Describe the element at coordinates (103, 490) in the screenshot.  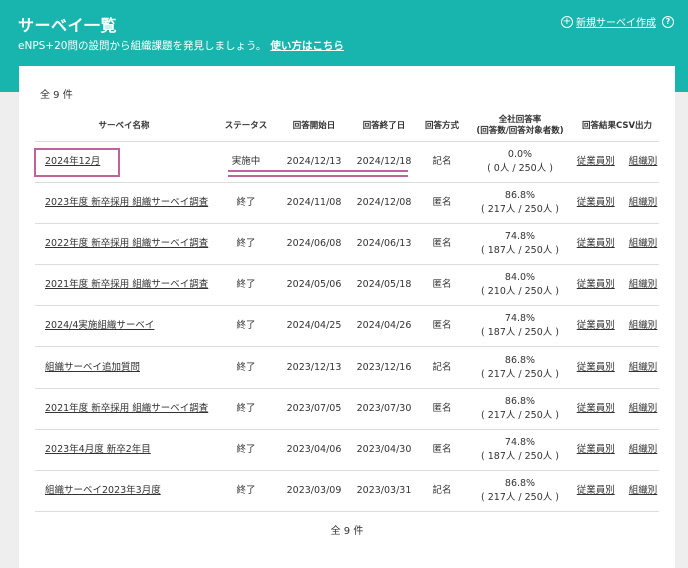
I see `survey-name-link: 組織サーベイ2023年3月度` at that location.